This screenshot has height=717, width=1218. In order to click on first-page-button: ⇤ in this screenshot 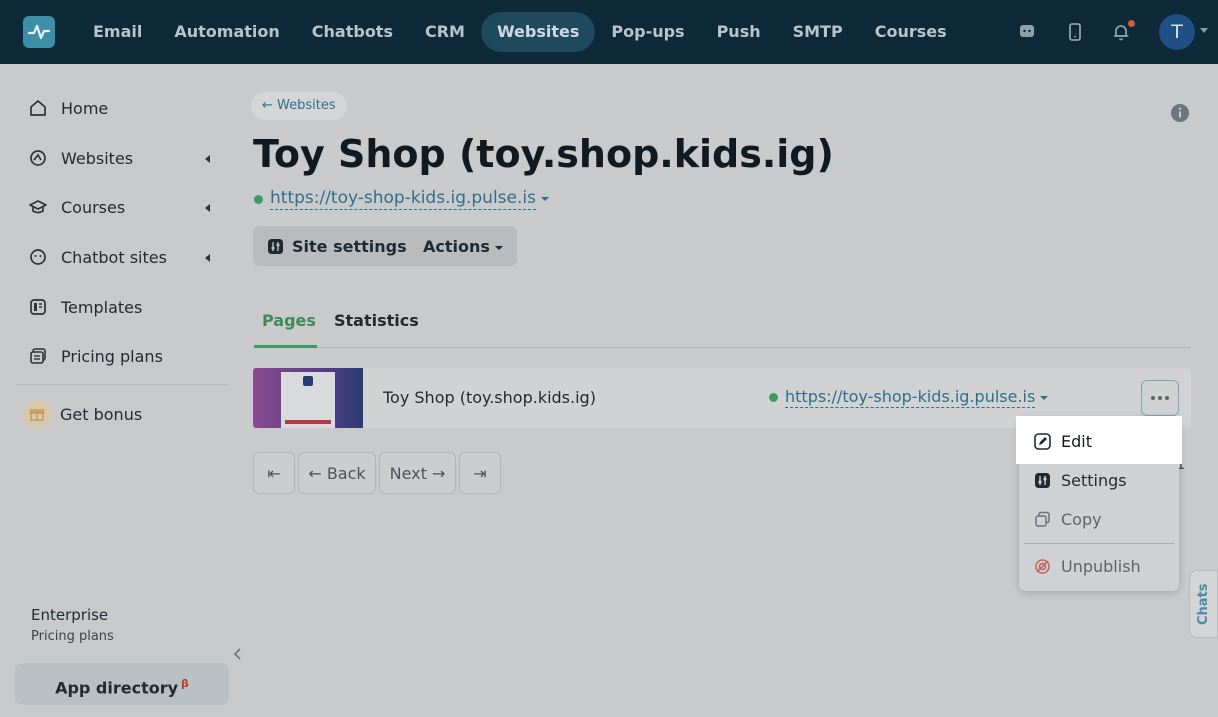, I will do `click(274, 473)`.